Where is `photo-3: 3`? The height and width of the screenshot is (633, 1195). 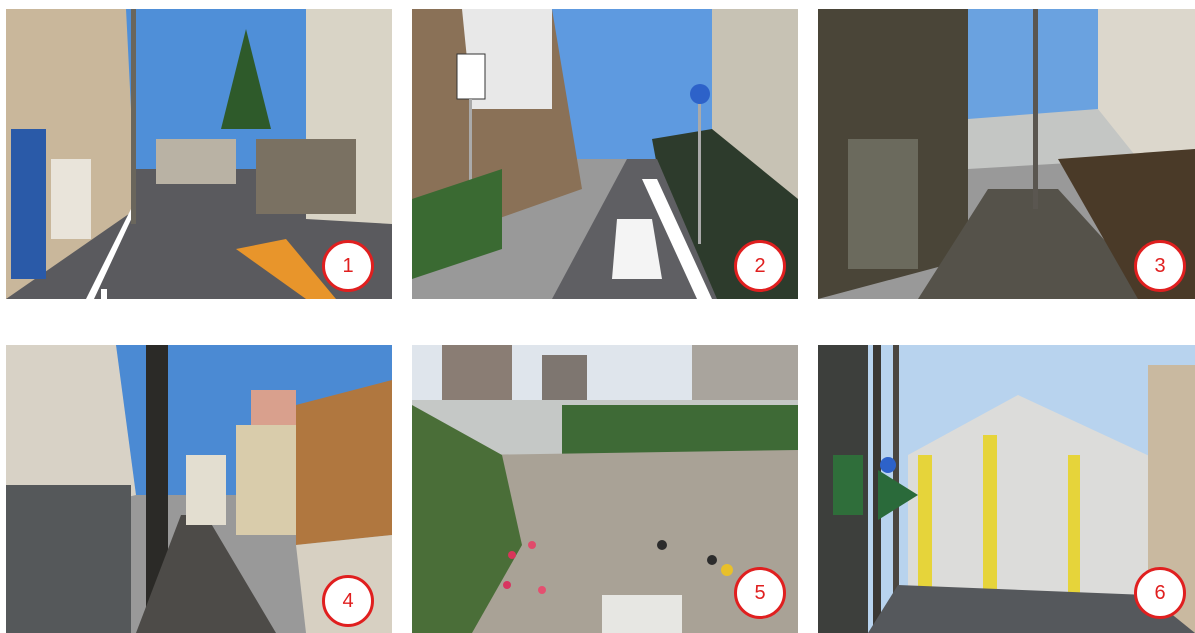 photo-3: 3 is located at coordinates (1006, 154).